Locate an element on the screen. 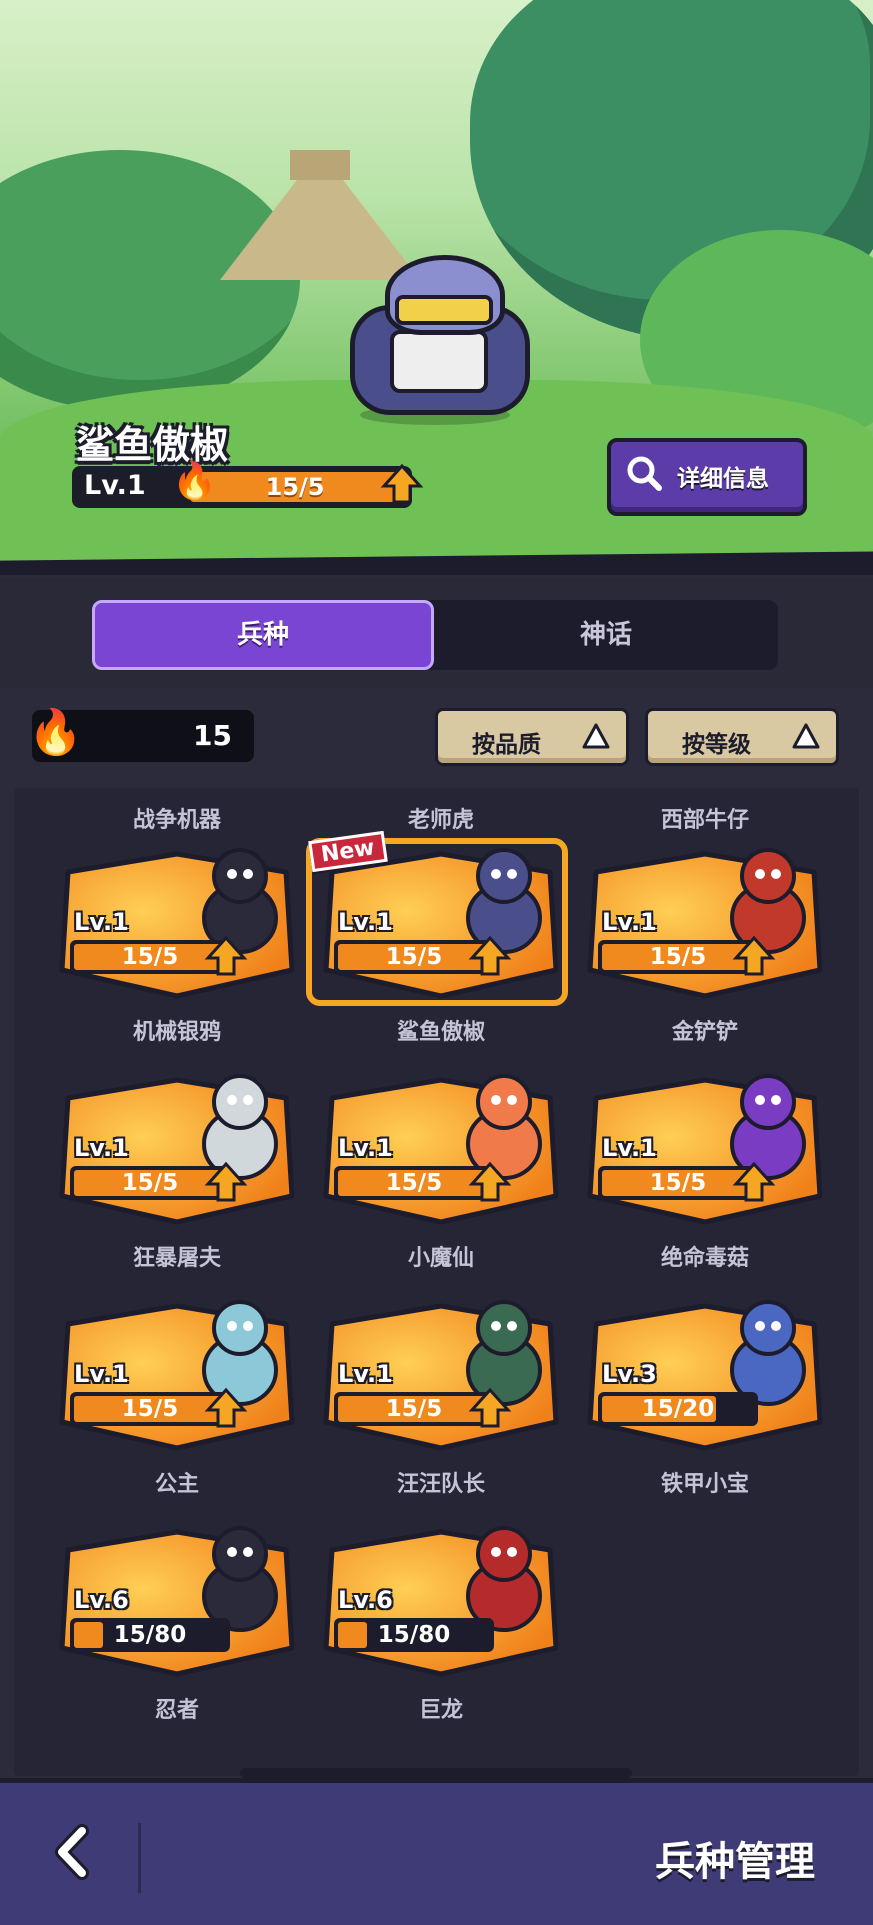  tab-mythic: 神话 is located at coordinates (606, 635).